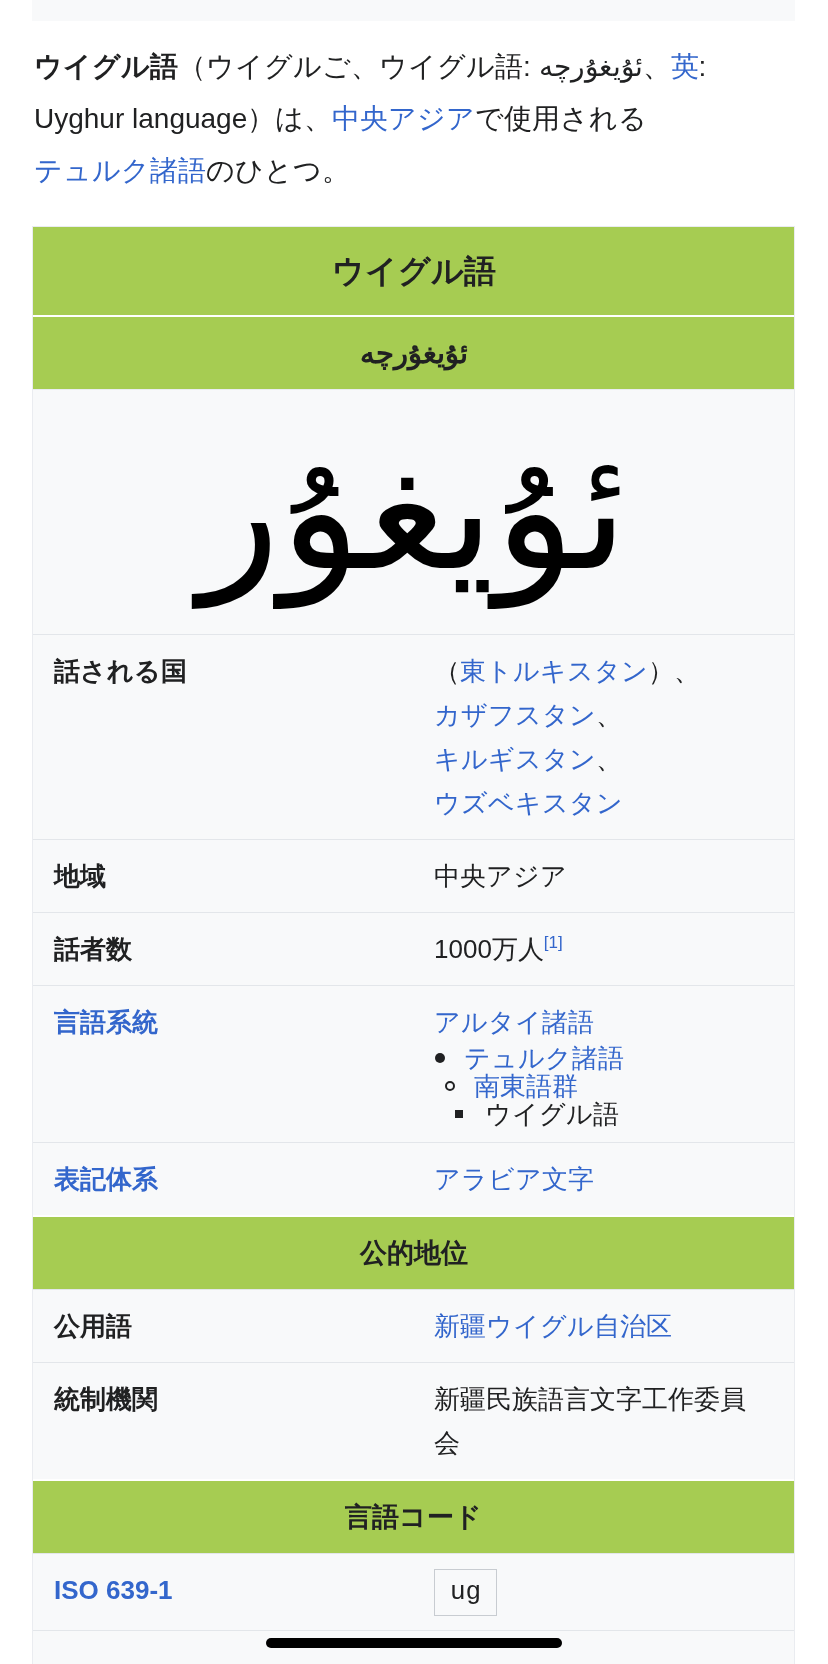 The image size is (828, 1664). I want to click on inline-link: キルギスタン, so click(515, 759).